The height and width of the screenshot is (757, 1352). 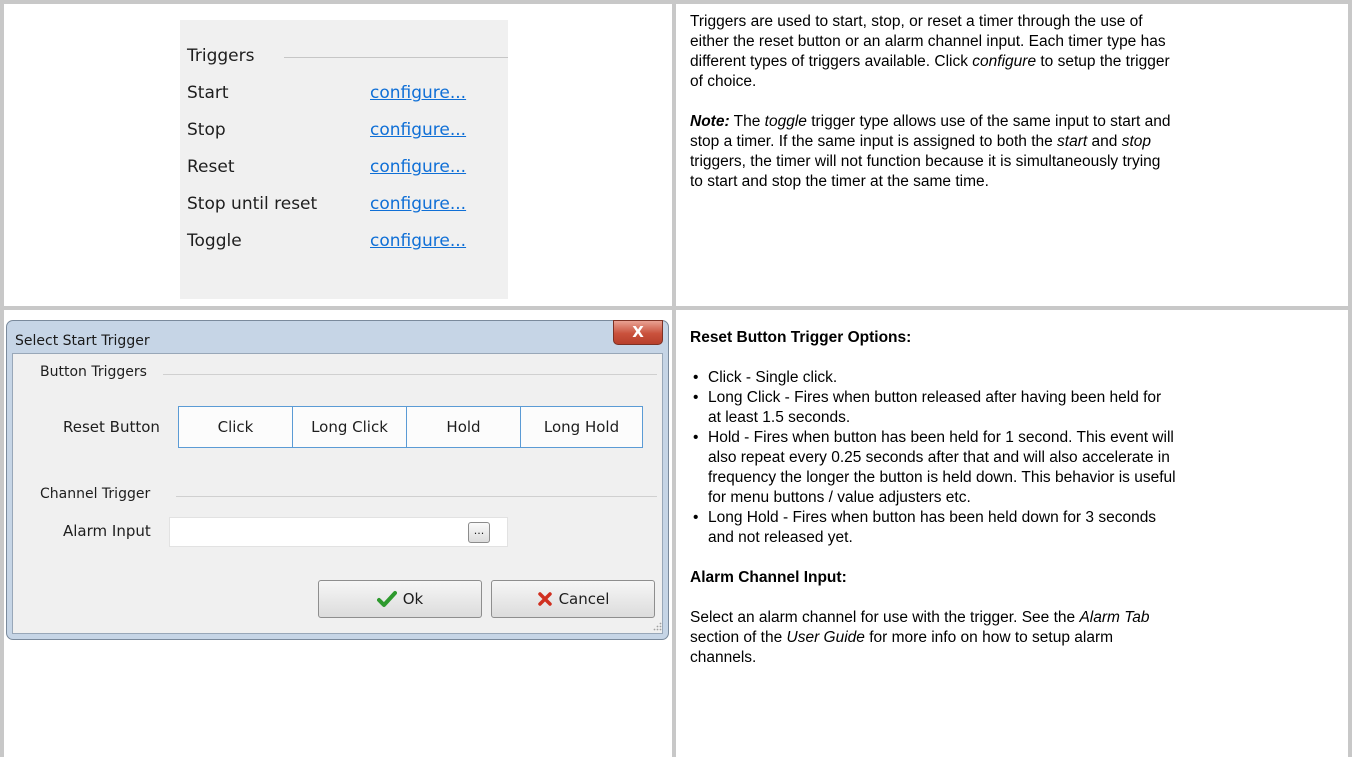 I want to click on alarm-input-field, so click(x=338, y=532).